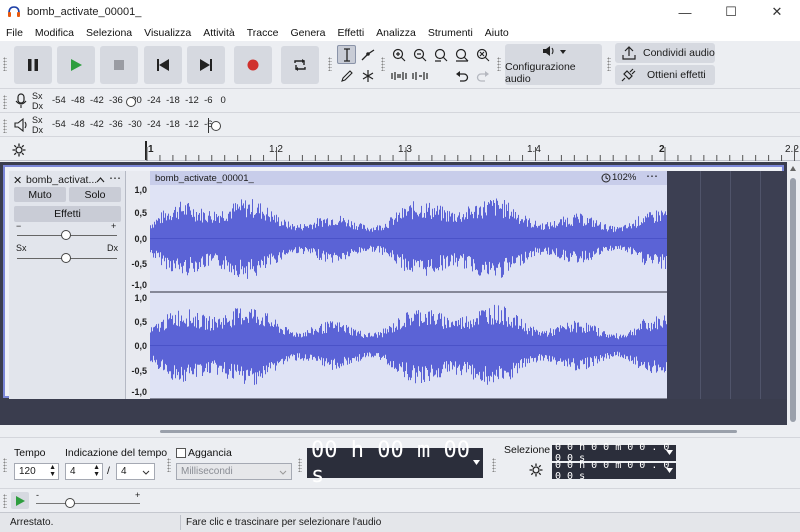  Describe the element at coordinates (263, 33) in the screenshot. I see `menu-tracks: Tracce` at that location.